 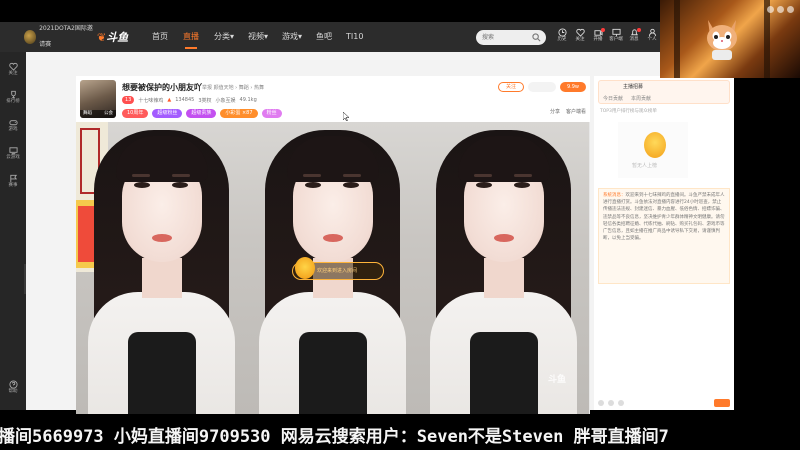 I want to click on room-category-breadcrumb: 举报 颜值天地 › 舞蹈 › 热舞, so click(x=233, y=87).